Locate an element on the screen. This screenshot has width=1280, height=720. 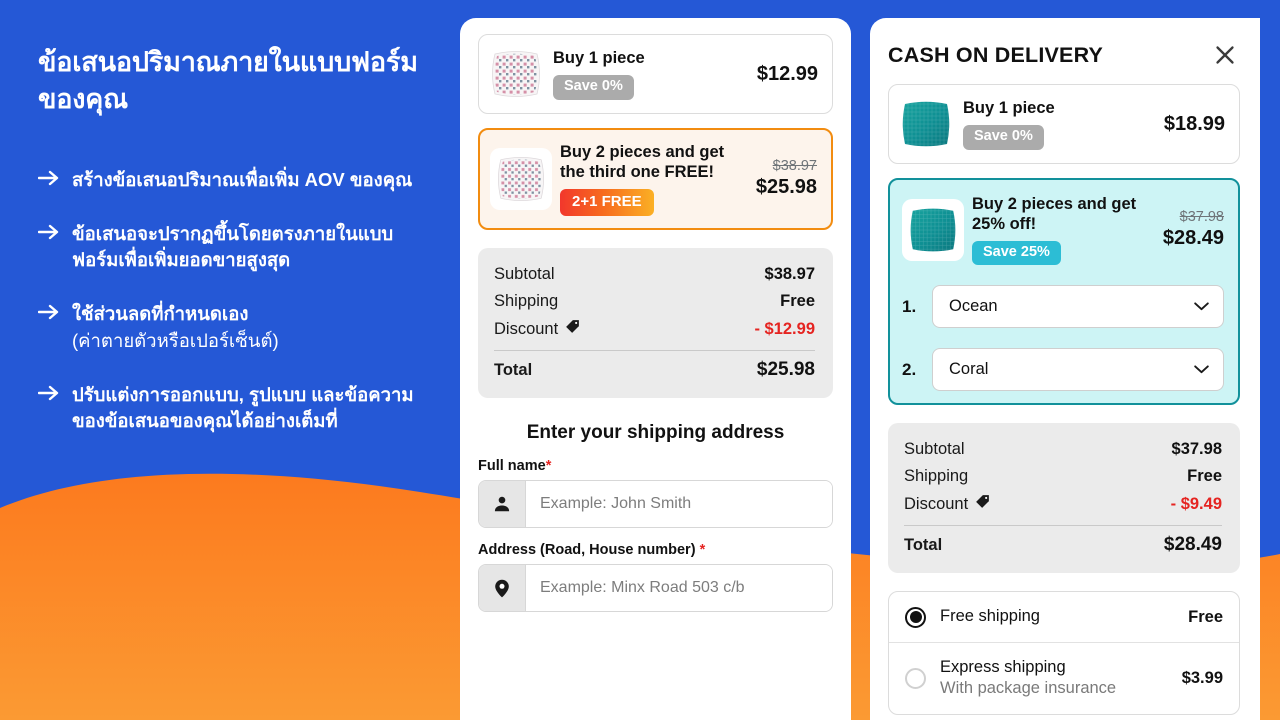
radio-selected-icon is located at coordinates (915, 617).